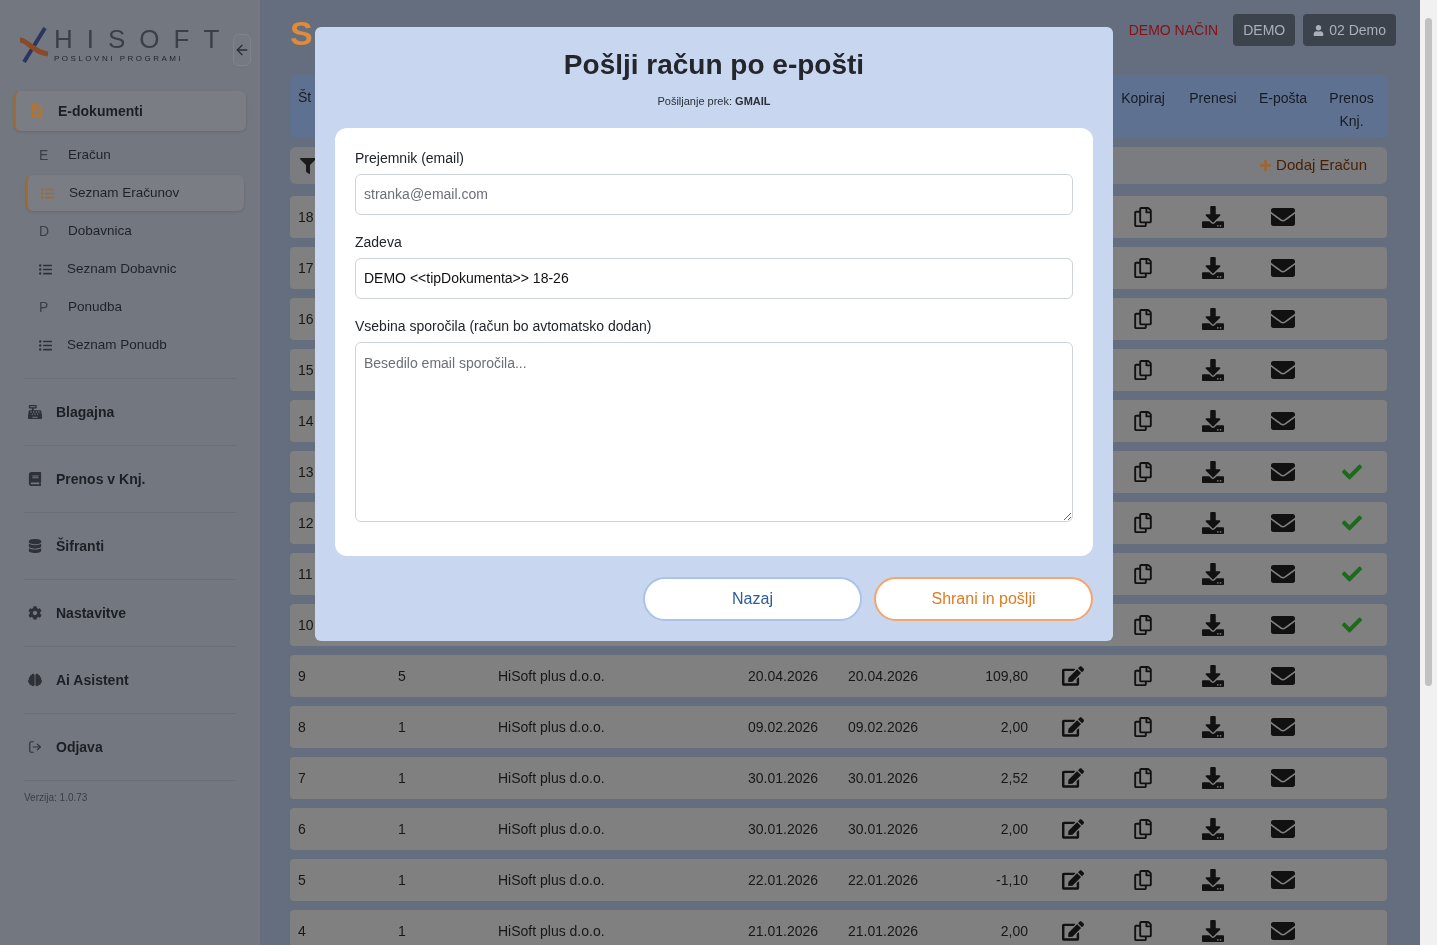  What do you see at coordinates (130, 111) in the screenshot?
I see `sidebar-section: E-dokumenti` at bounding box center [130, 111].